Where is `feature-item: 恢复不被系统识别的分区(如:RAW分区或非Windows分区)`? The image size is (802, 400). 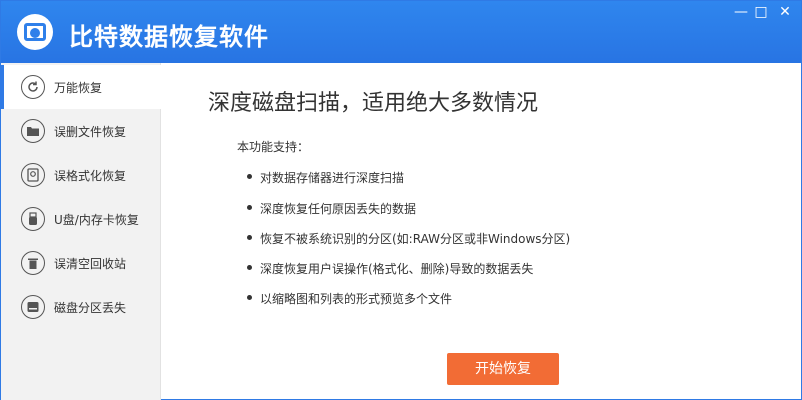 feature-item: 恢复不被系统识别的分区(如:RAW分区或非Windows分区) is located at coordinates (408, 238).